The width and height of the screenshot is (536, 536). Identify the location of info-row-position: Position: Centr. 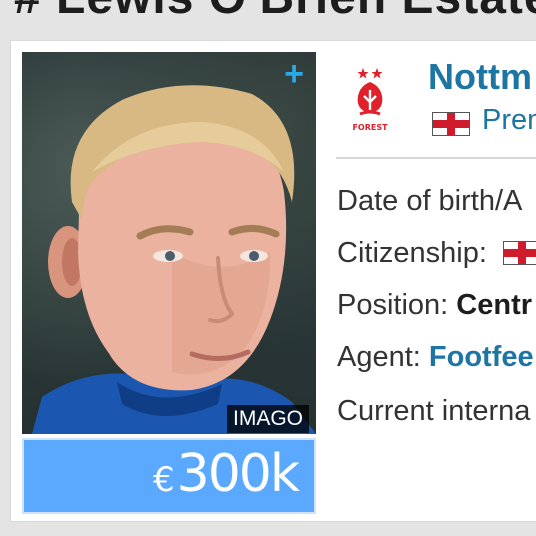
(434, 305).